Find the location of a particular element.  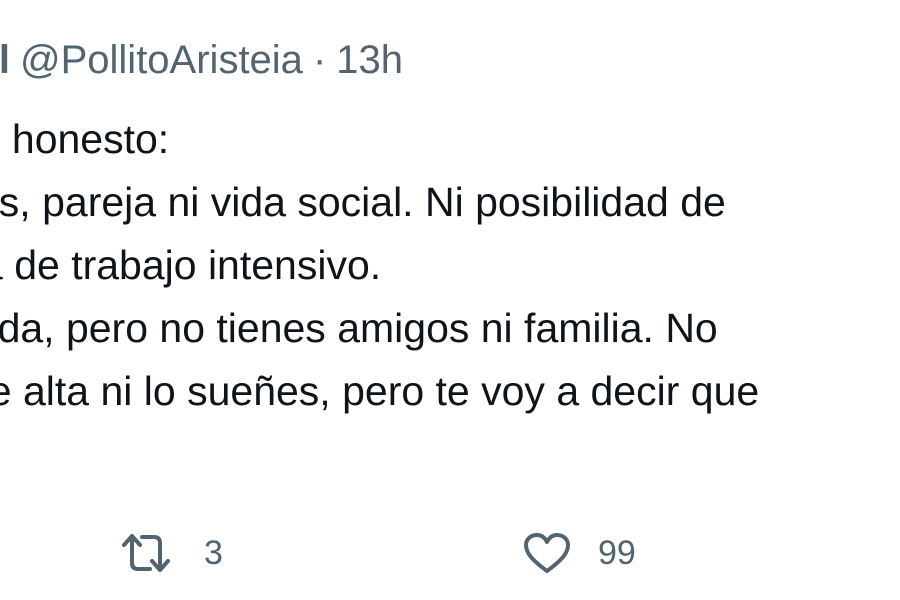

heart-icon is located at coordinates (547, 553).